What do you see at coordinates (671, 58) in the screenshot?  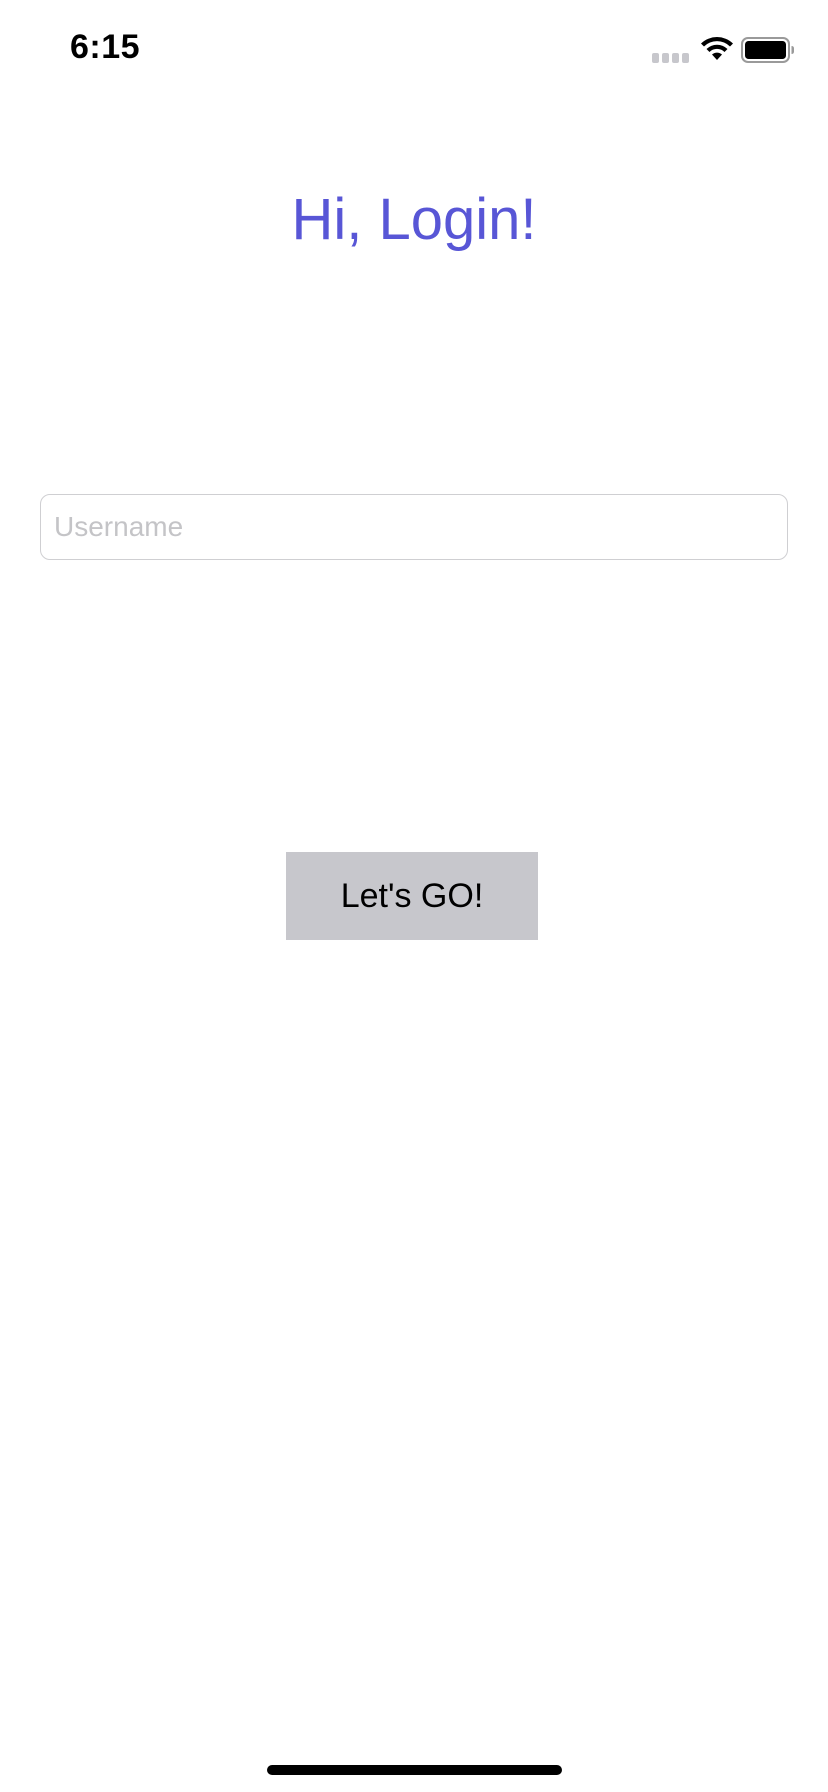 I see `cellular-signal-icon` at bounding box center [671, 58].